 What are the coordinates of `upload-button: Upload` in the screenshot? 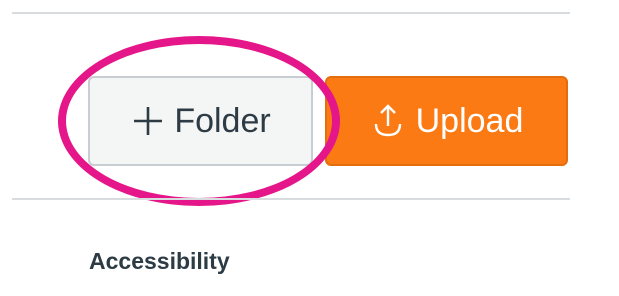 It's located at (446, 121).